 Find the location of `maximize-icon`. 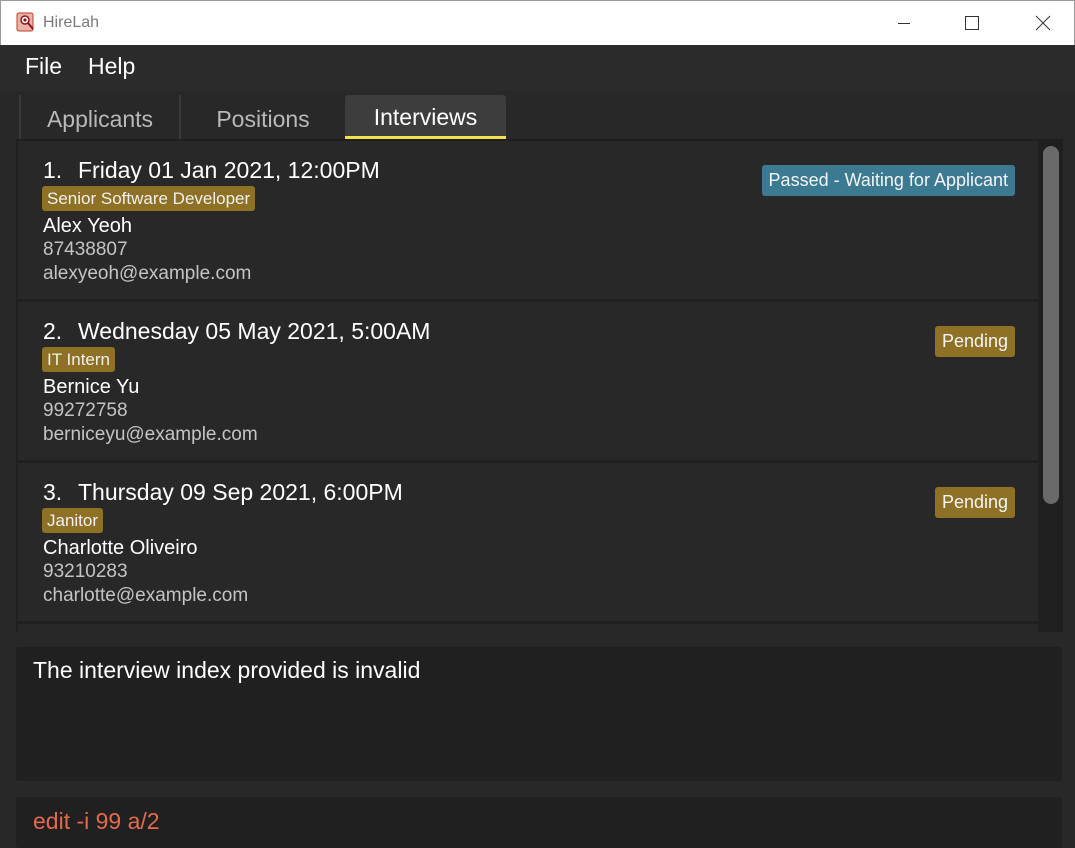

maximize-icon is located at coordinates (972, 23).